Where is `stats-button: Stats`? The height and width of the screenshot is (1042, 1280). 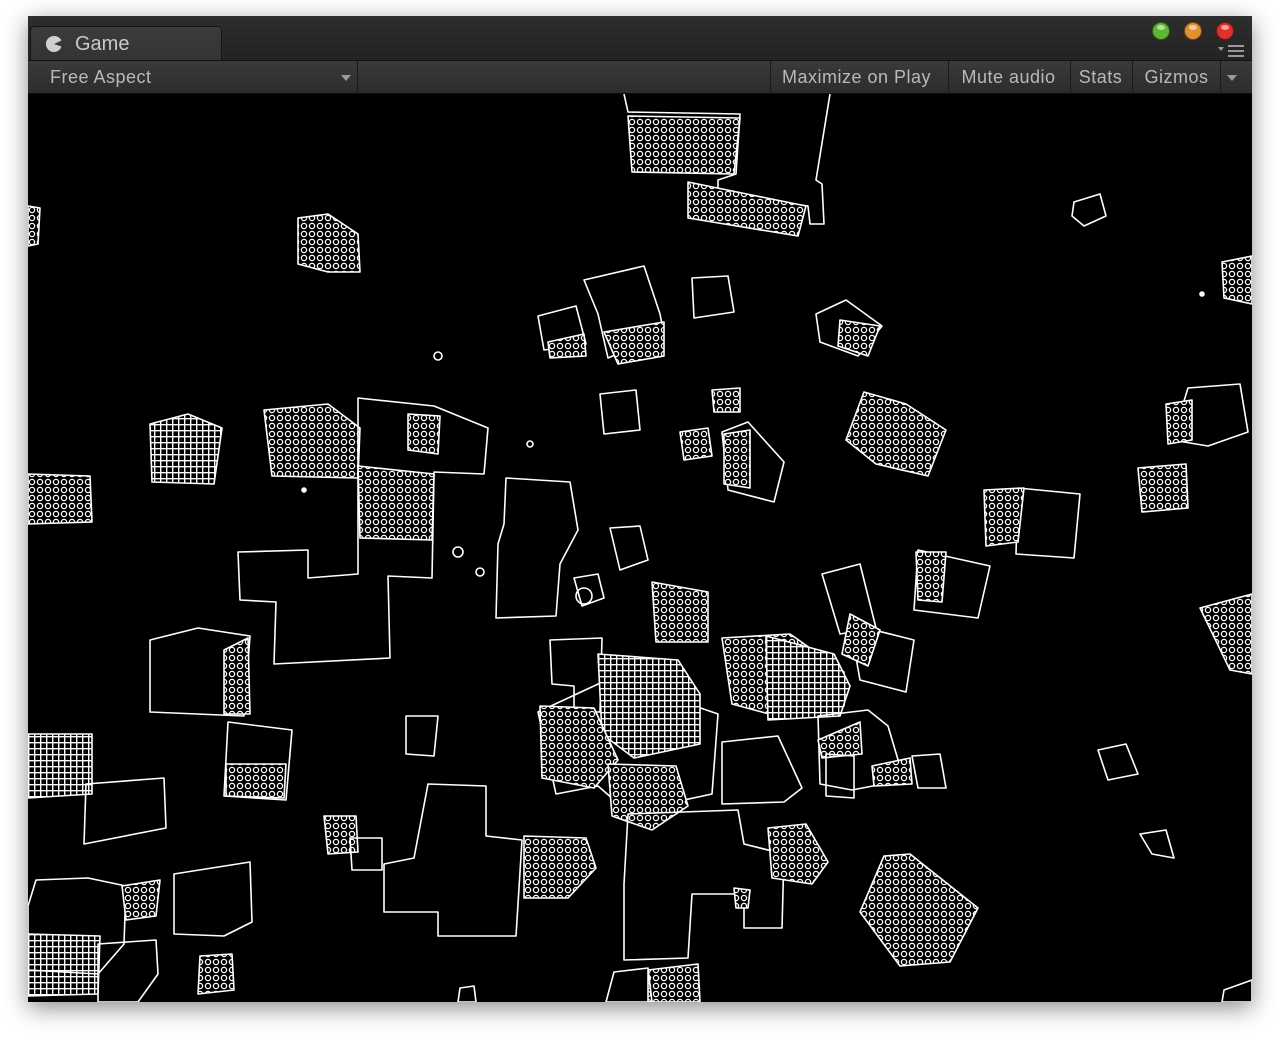 stats-button: Stats is located at coordinates (1100, 77).